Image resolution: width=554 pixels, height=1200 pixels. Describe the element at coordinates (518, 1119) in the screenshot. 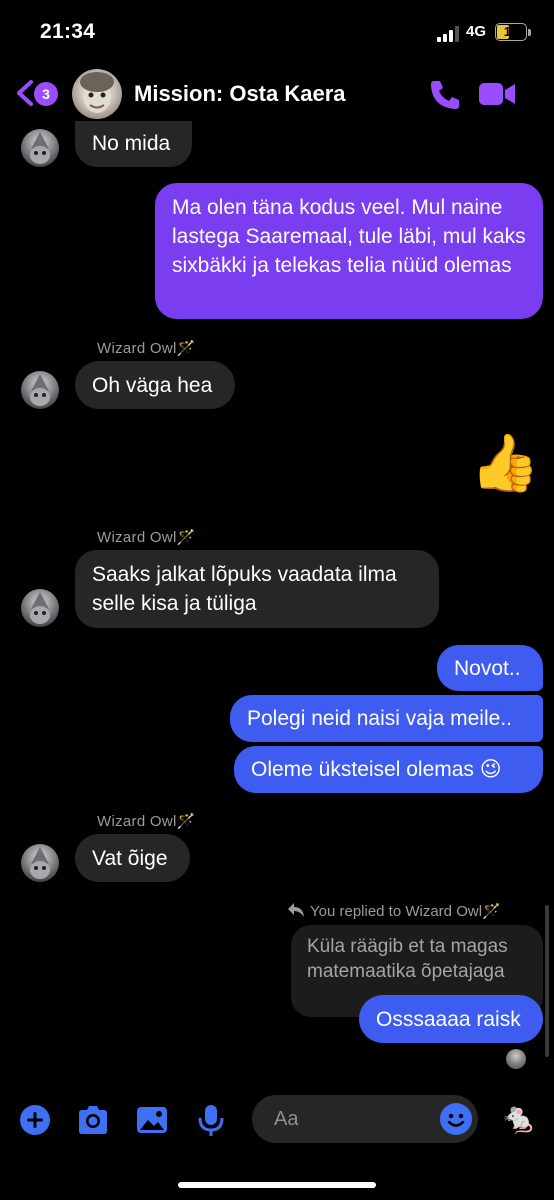

I see `quick-reaction-button: 🐁` at that location.